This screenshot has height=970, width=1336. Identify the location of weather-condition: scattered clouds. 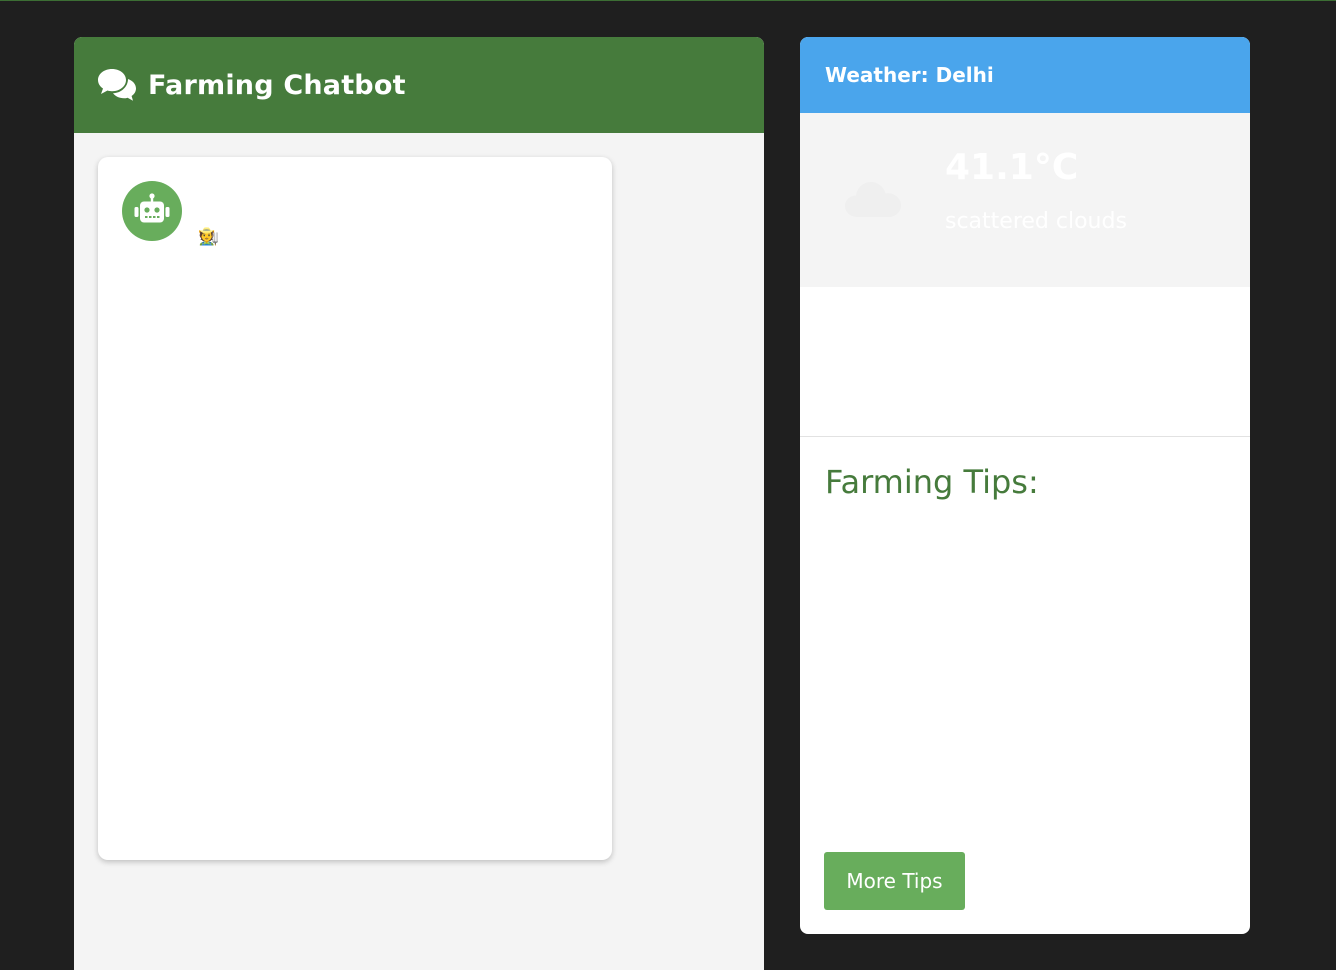
(1036, 221).